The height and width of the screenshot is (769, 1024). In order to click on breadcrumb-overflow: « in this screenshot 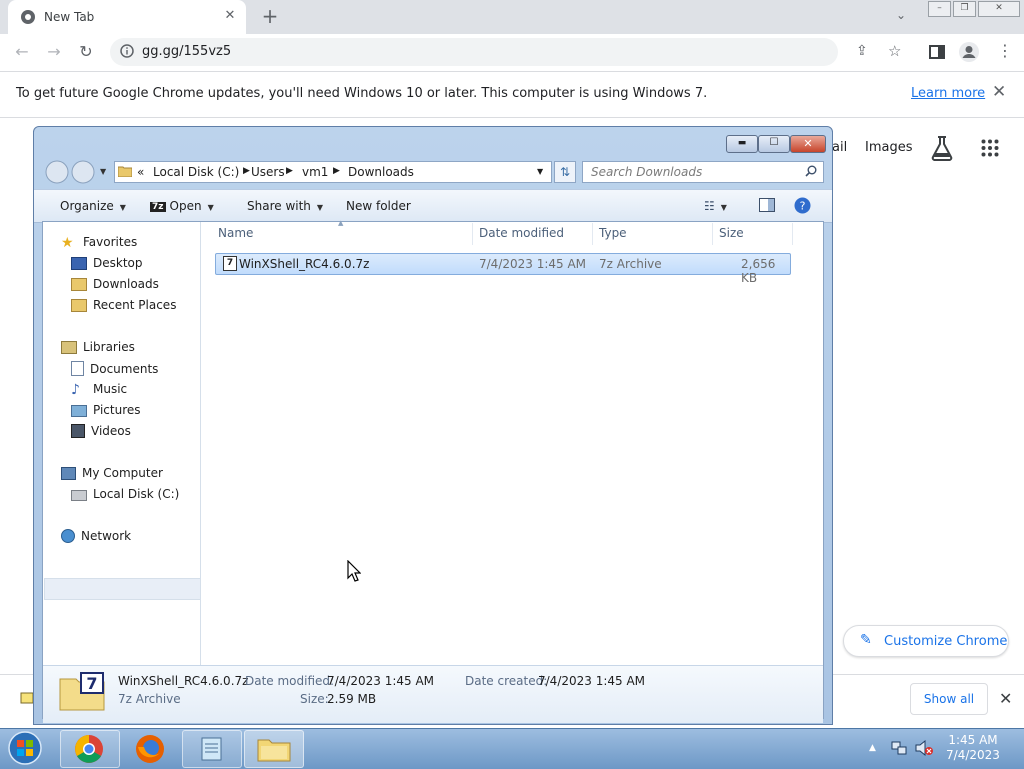, I will do `click(140, 172)`.